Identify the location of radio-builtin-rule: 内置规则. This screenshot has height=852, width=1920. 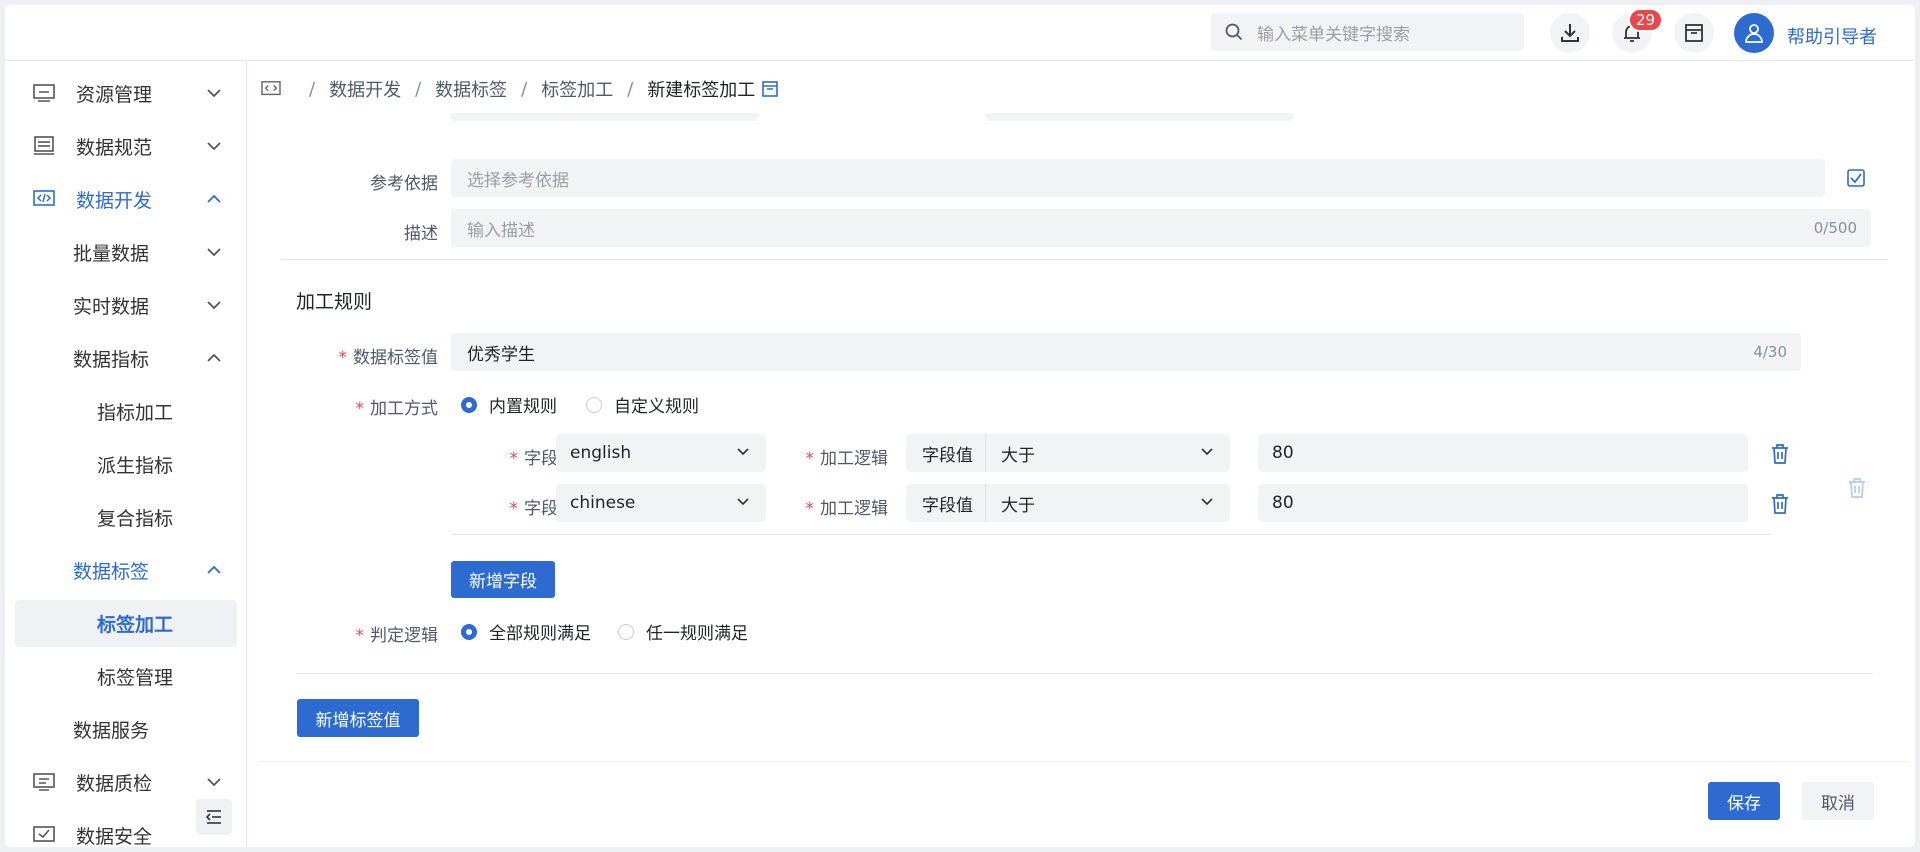
(509, 404).